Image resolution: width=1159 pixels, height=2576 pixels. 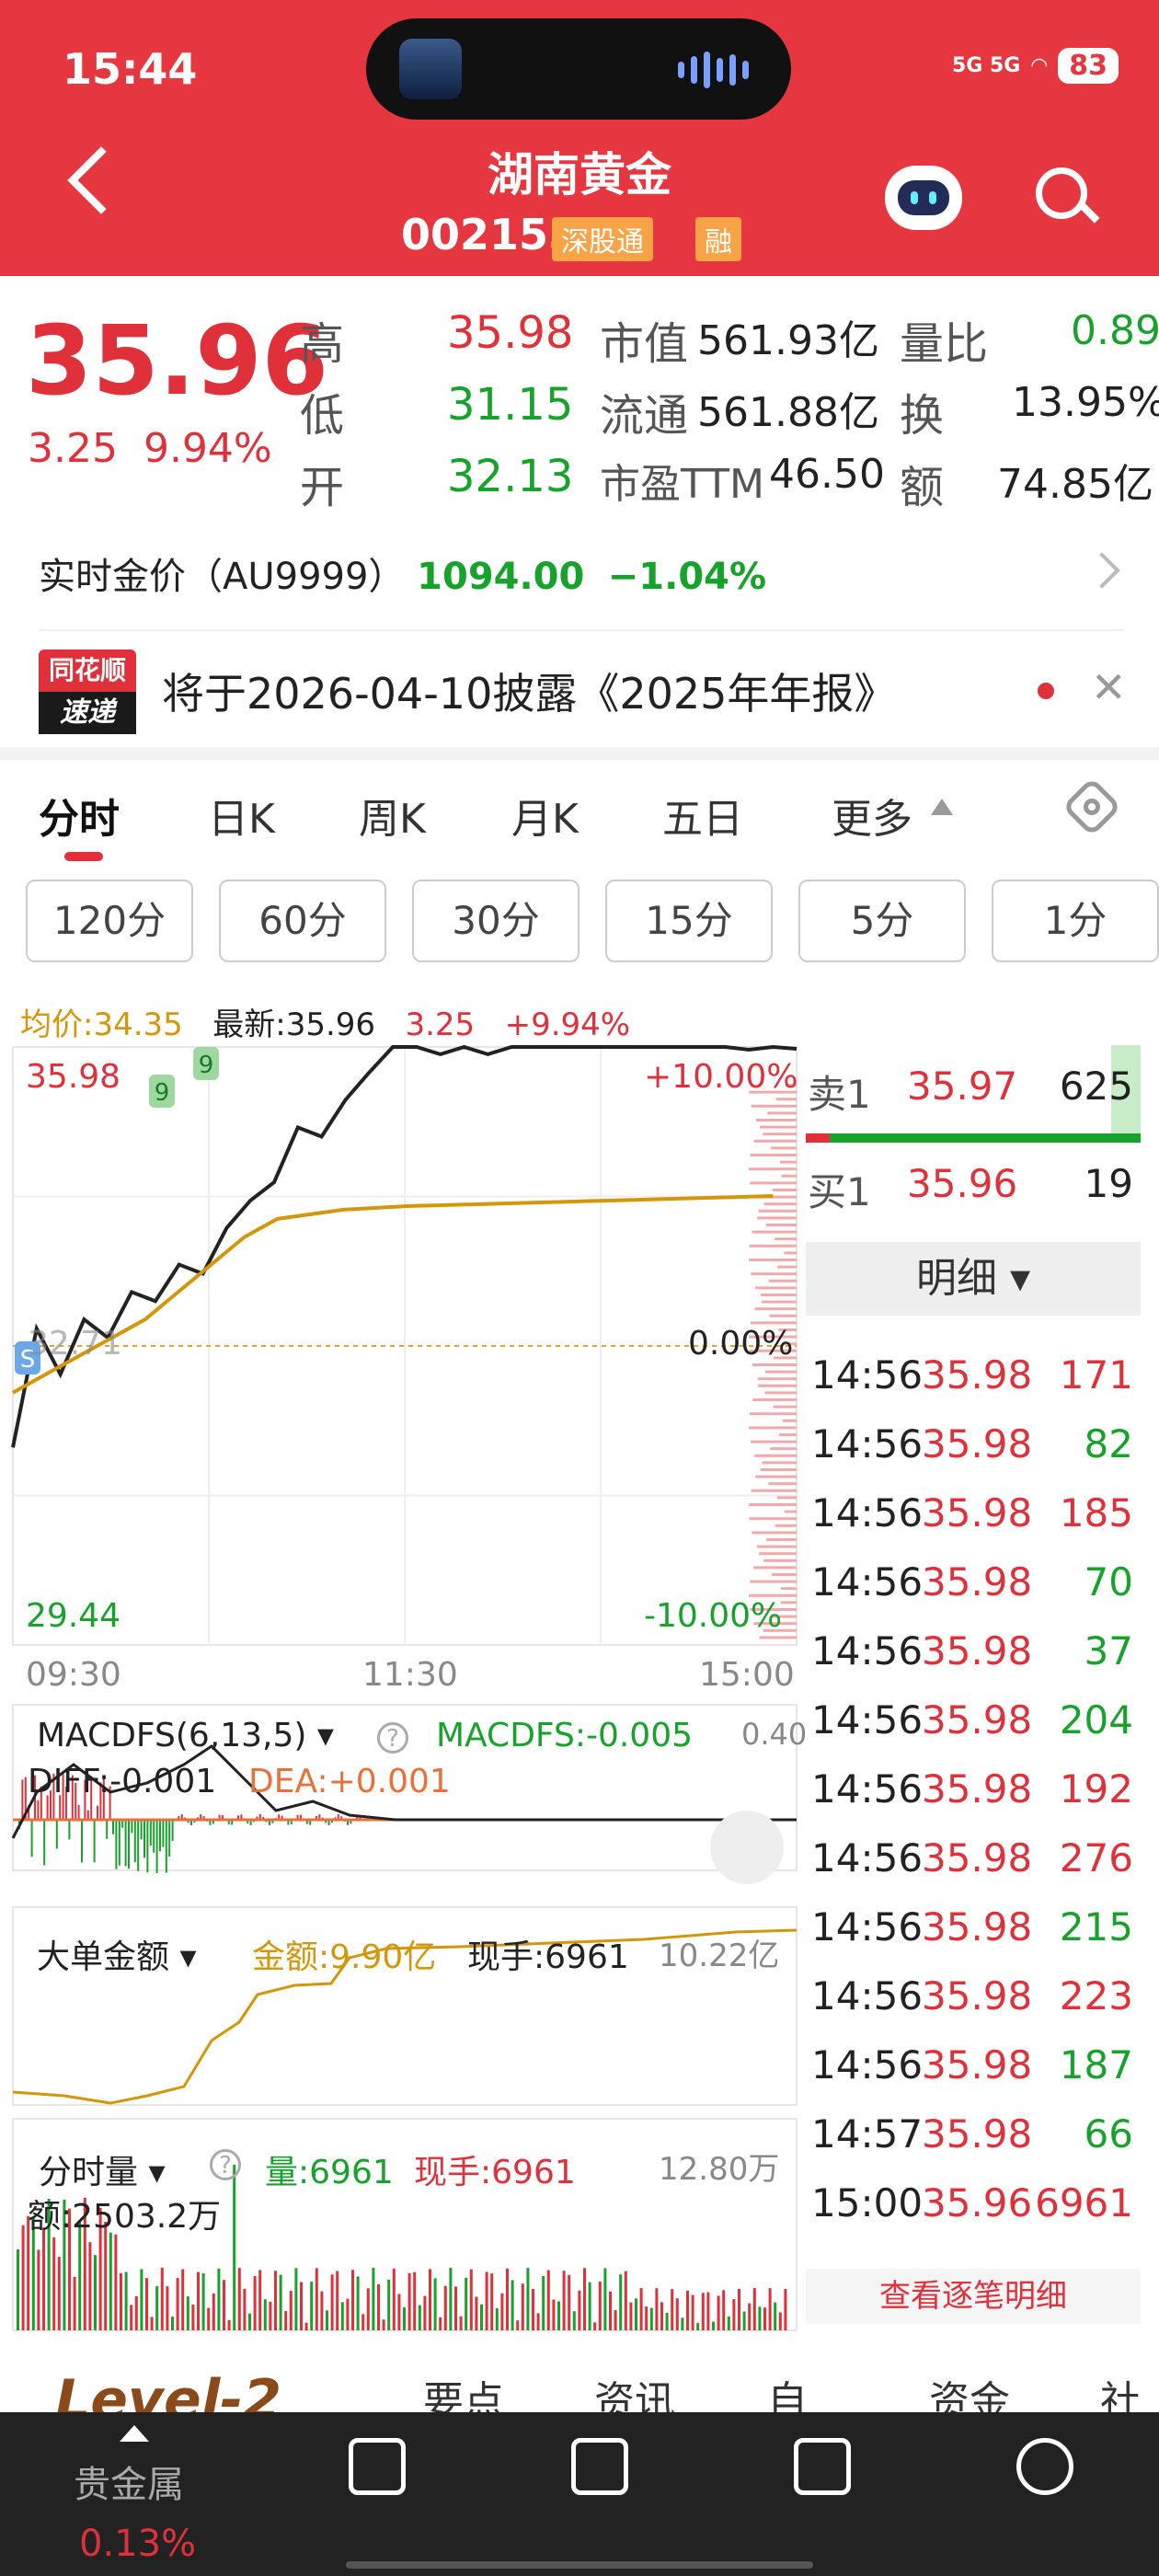 I want to click on tab-community: 社, so click(x=1120, y=2391).